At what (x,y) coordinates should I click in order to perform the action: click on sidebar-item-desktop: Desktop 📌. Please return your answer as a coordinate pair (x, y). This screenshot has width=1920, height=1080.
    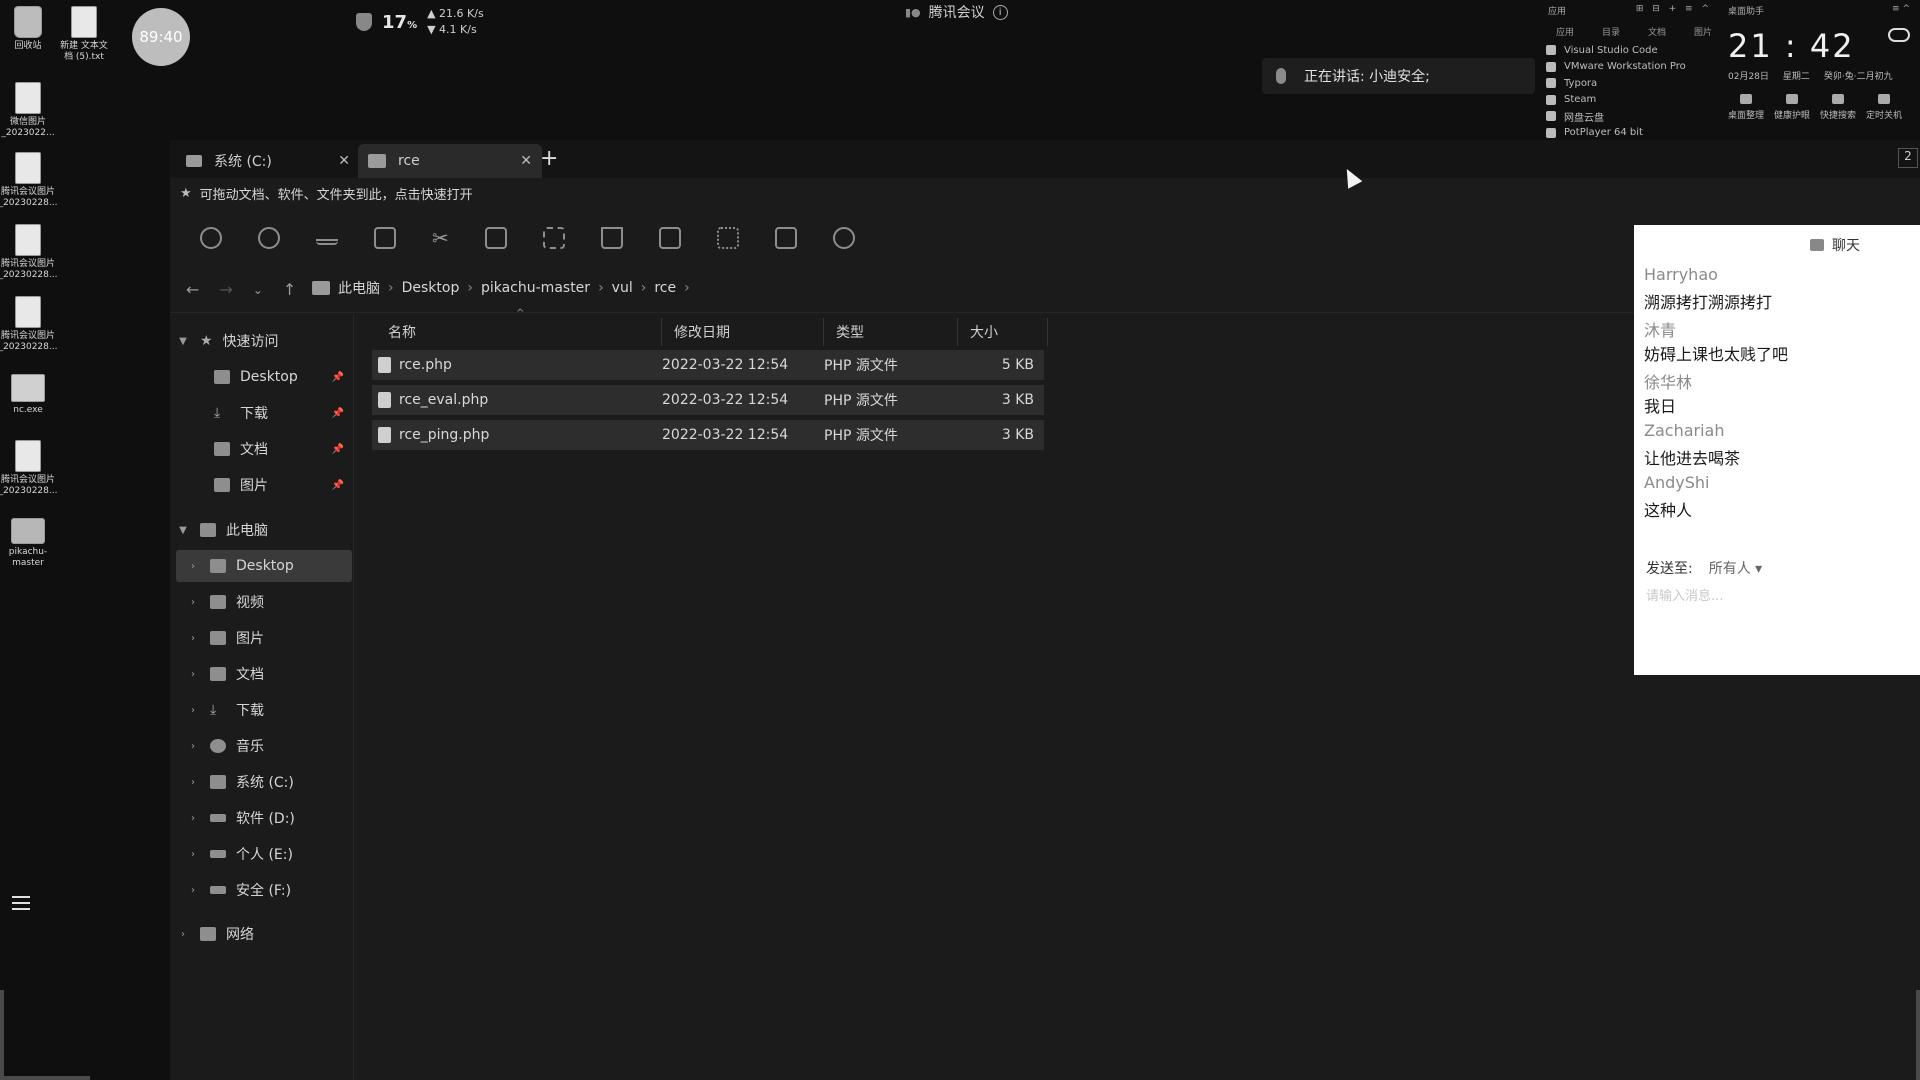
    Looking at the image, I should click on (264, 377).